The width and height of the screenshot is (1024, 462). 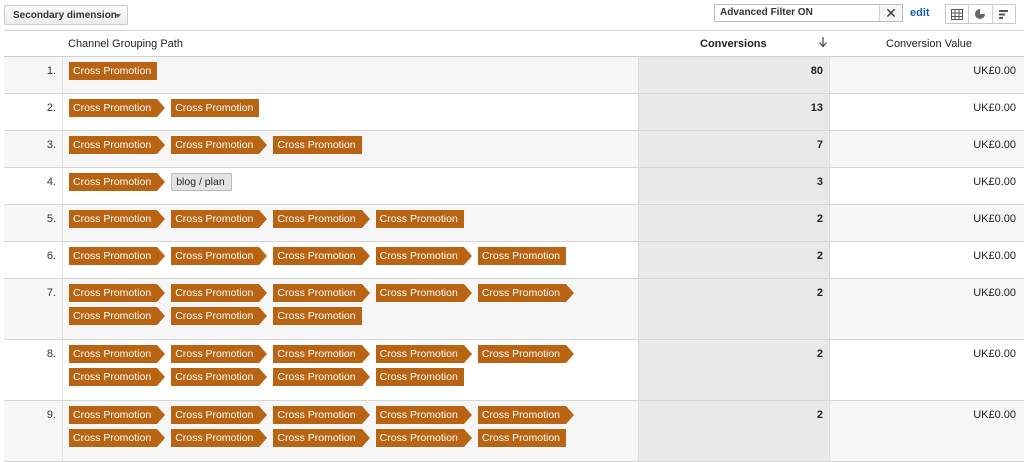 What do you see at coordinates (51, 256) in the screenshot?
I see `row-rank: 6.` at bounding box center [51, 256].